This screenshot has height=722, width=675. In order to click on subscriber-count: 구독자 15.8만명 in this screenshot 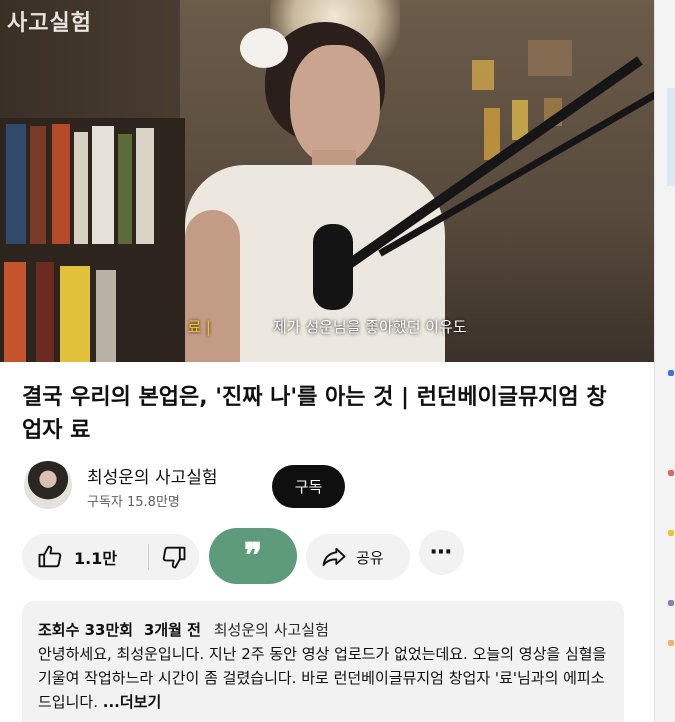, I will do `click(133, 502)`.